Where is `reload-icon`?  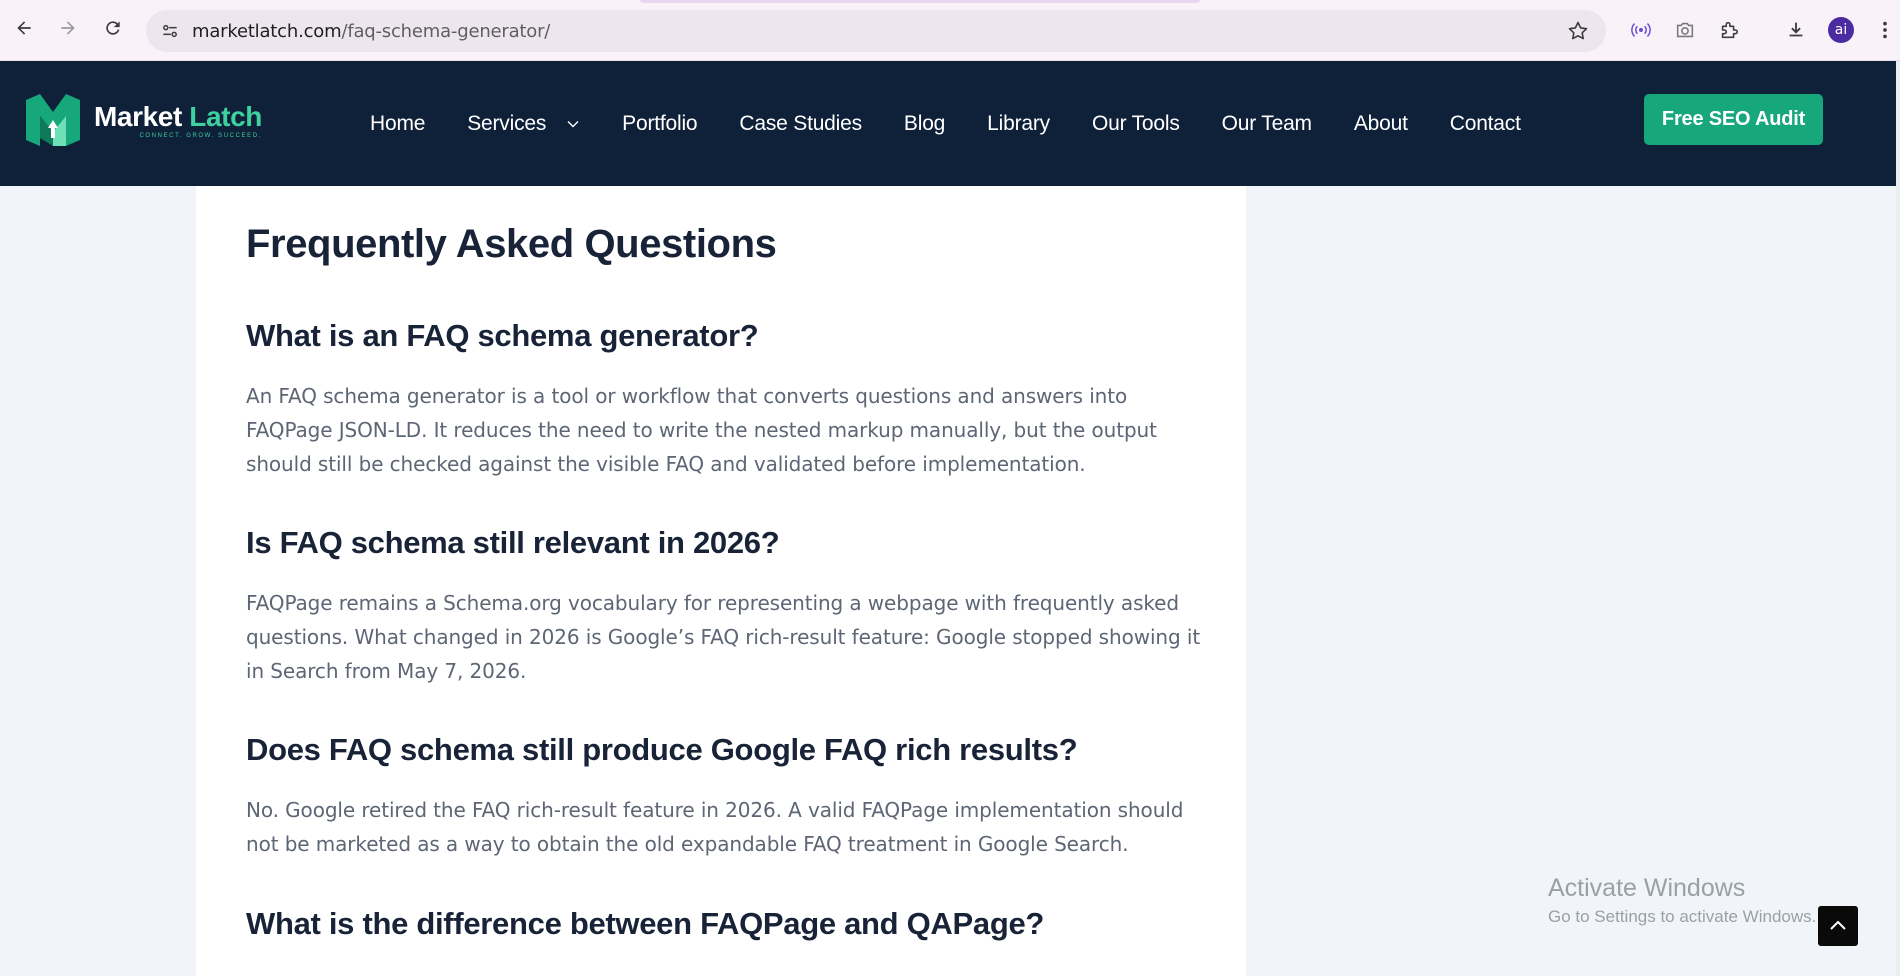
reload-icon is located at coordinates (113, 28).